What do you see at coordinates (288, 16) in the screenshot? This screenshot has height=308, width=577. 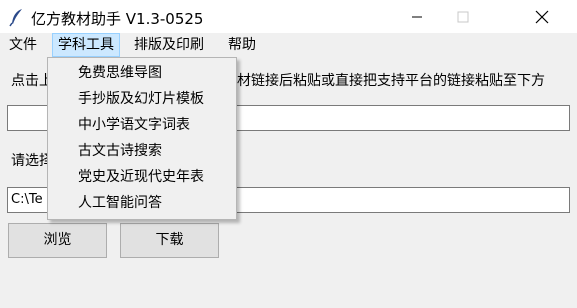 I see `title-bar: 亿方教材助手 V1.3-0525` at bounding box center [288, 16].